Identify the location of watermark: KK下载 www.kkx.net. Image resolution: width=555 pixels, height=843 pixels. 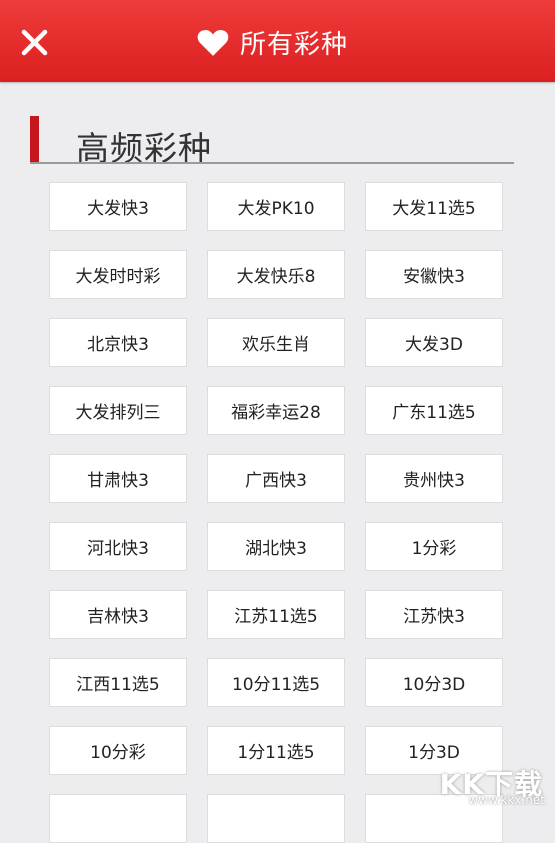
(491, 785).